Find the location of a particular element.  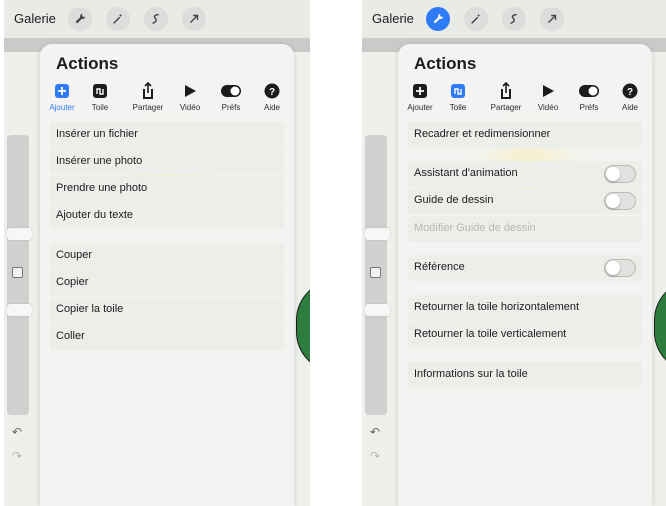

animation-assist-toggle is located at coordinates (620, 174).